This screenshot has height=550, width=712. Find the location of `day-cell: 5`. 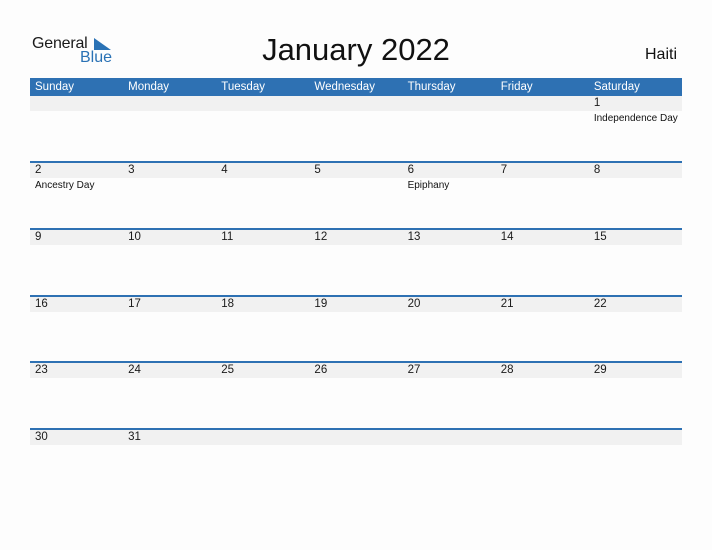

day-cell: 5 is located at coordinates (356, 195).